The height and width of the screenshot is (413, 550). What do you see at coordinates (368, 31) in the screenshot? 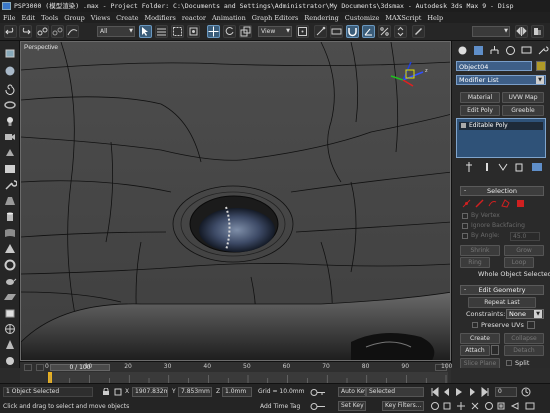
I see `angle-snap-button` at bounding box center [368, 31].